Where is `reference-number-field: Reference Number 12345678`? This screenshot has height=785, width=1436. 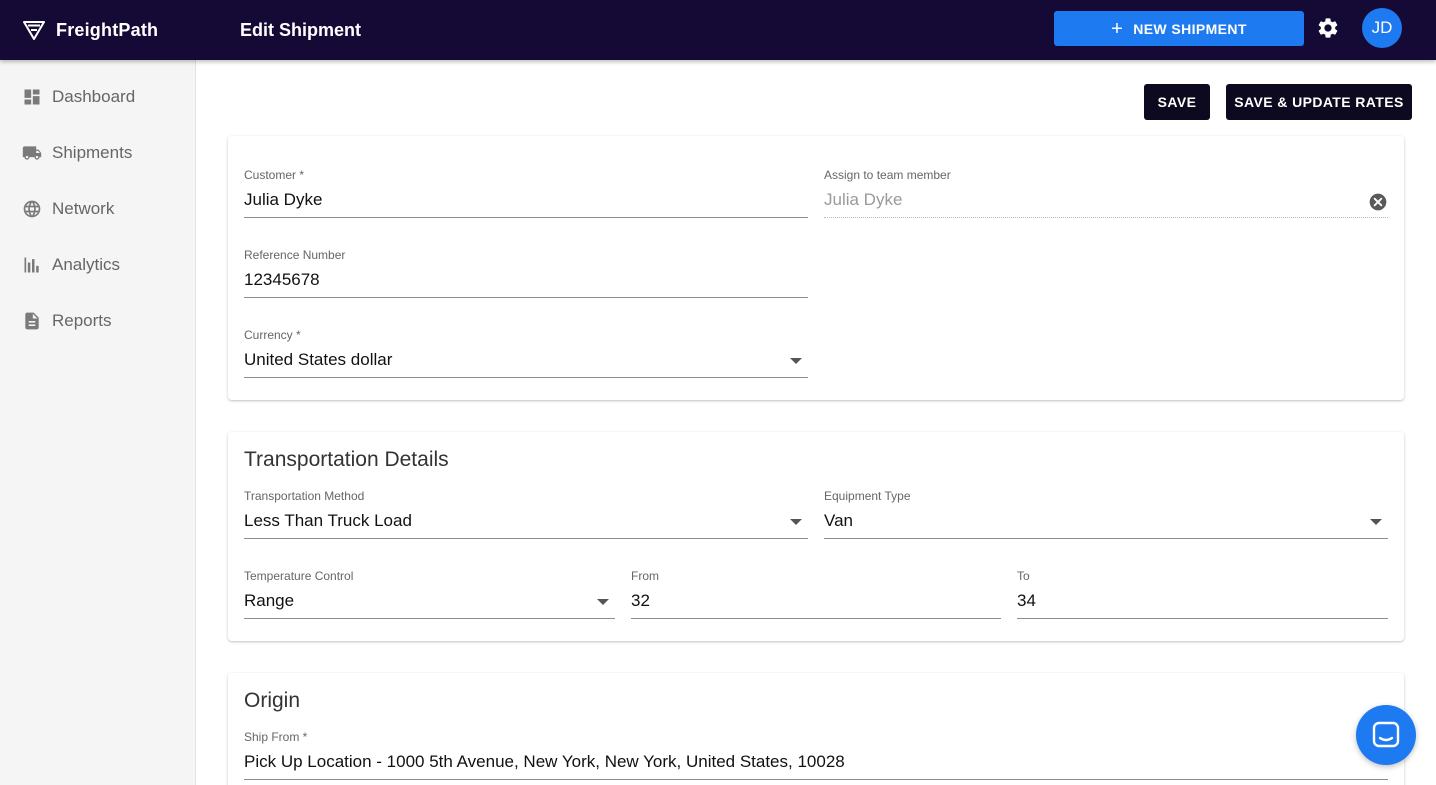
reference-number-field: Reference Number 12345678 is located at coordinates (526, 273).